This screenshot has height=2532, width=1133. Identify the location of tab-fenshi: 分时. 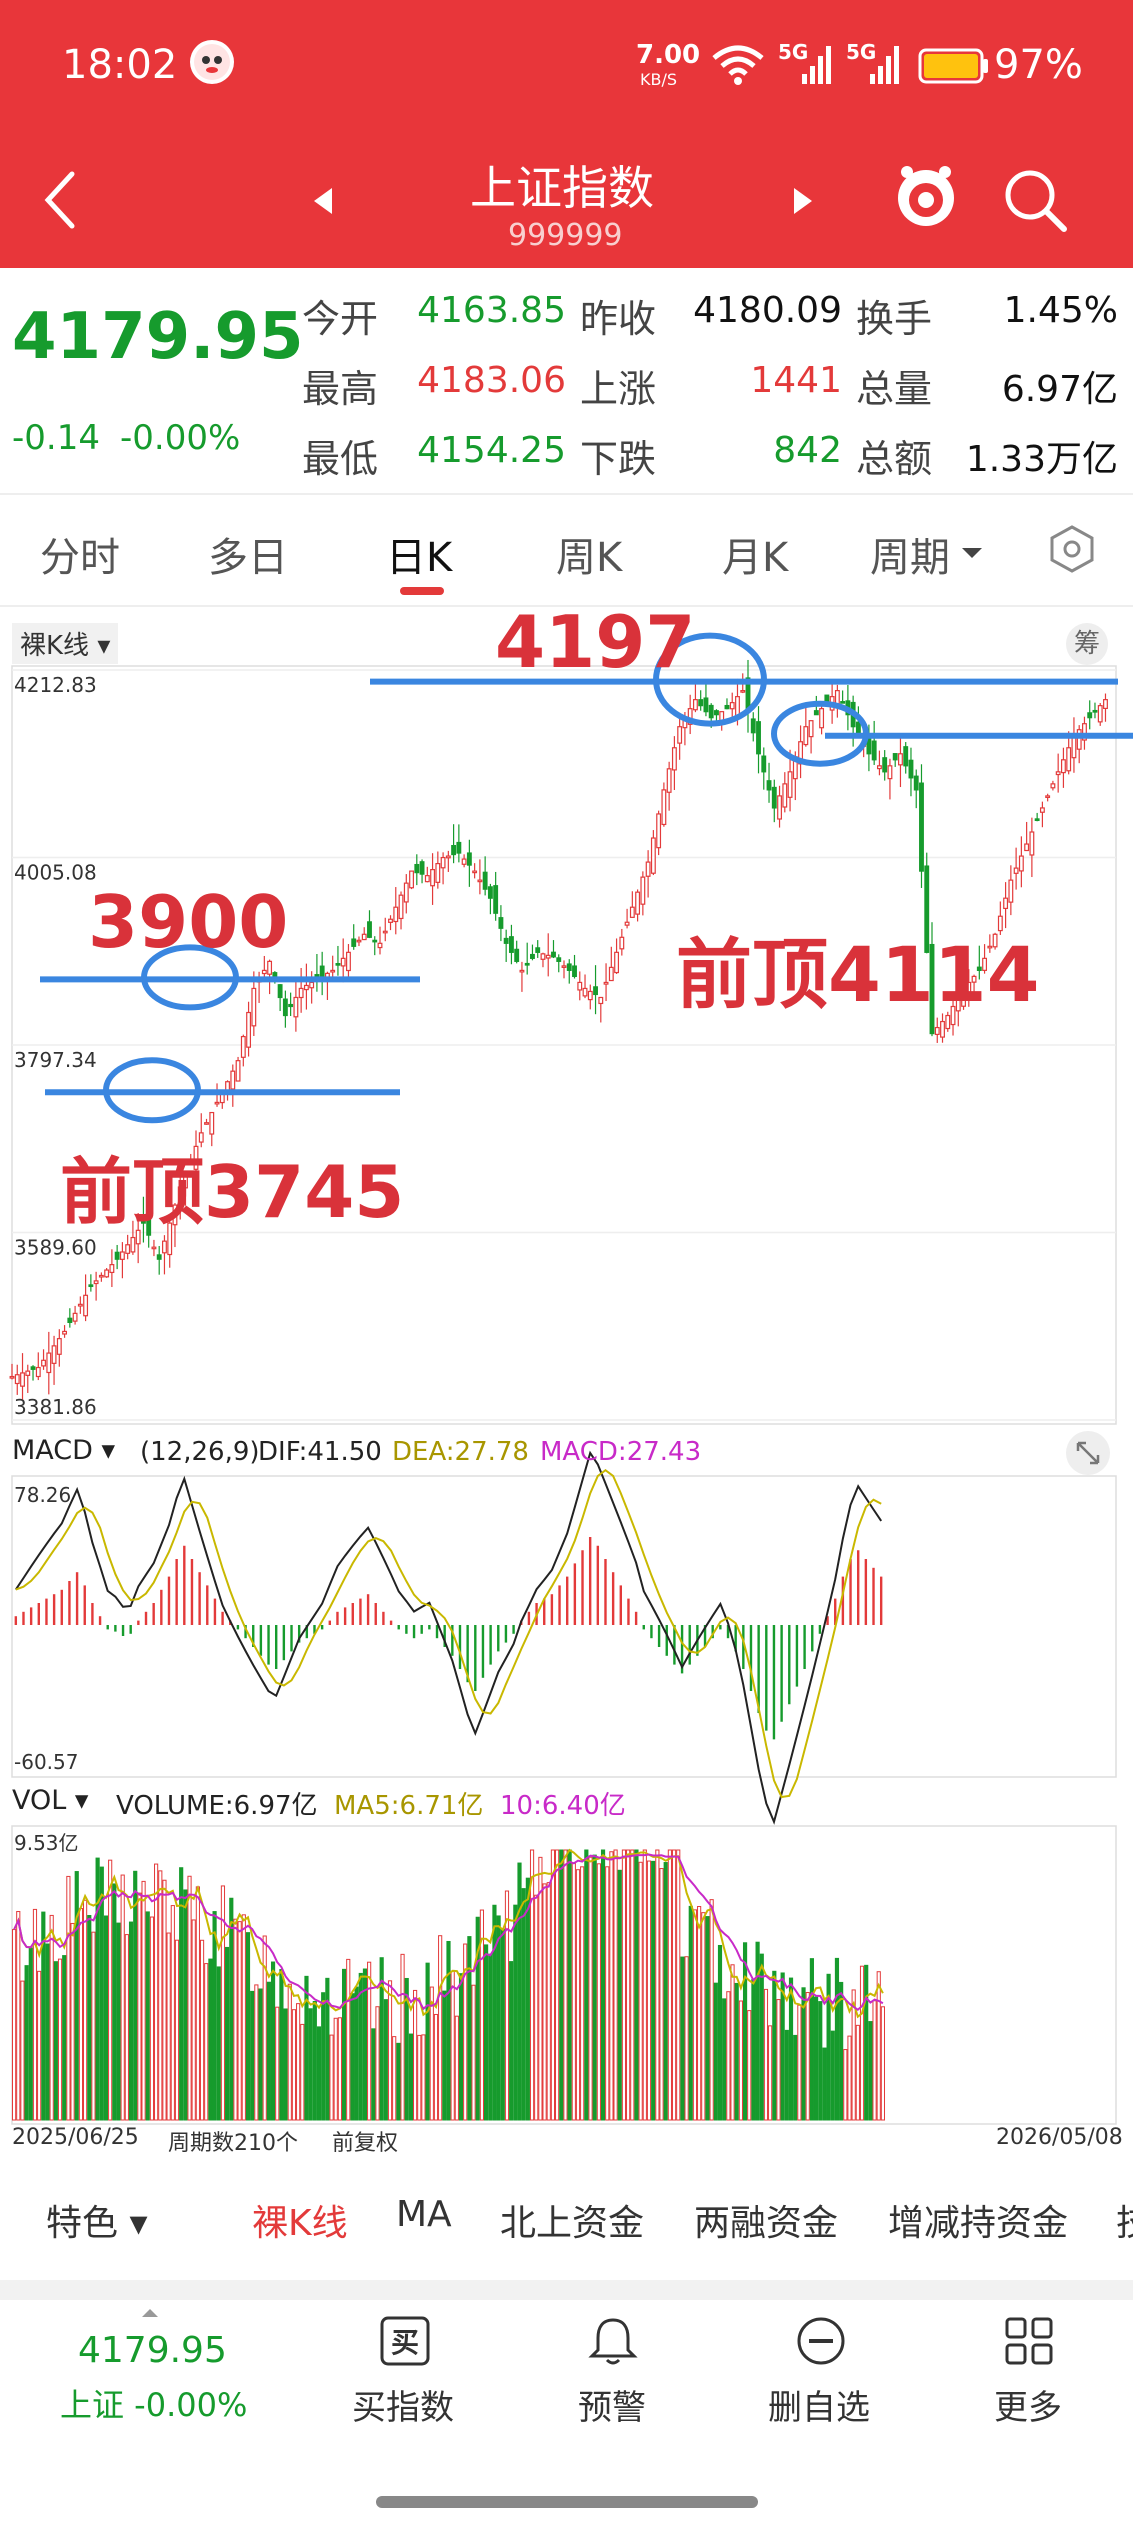
(80, 554).